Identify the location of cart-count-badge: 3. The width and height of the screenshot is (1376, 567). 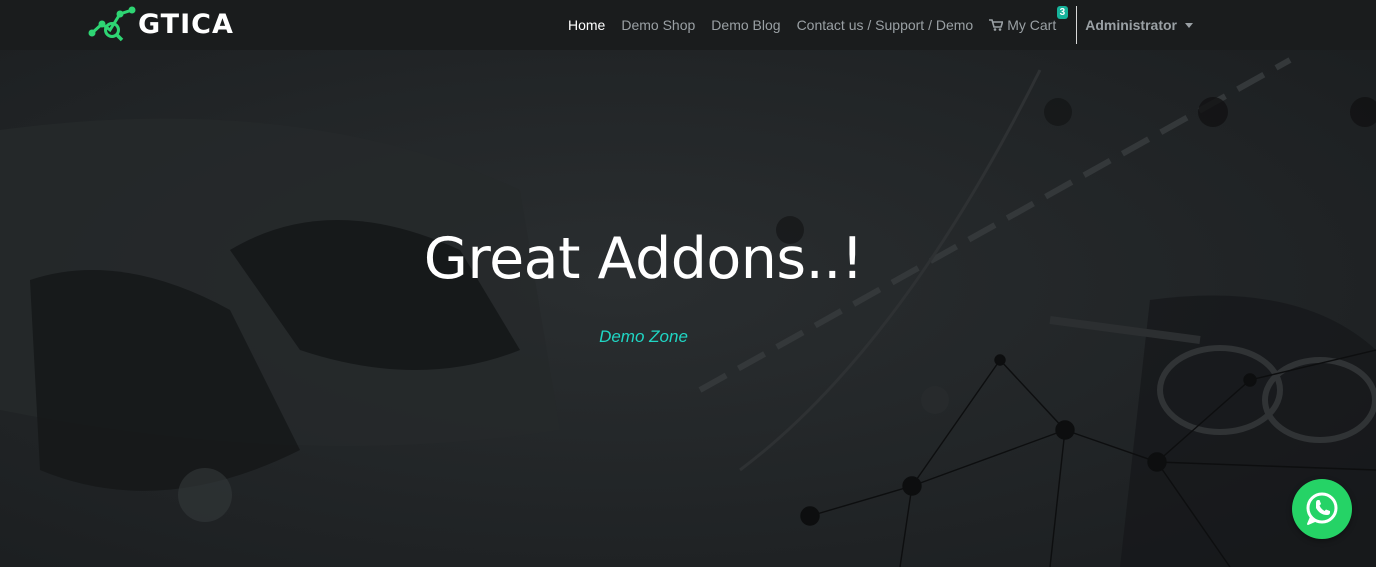
(1062, 12).